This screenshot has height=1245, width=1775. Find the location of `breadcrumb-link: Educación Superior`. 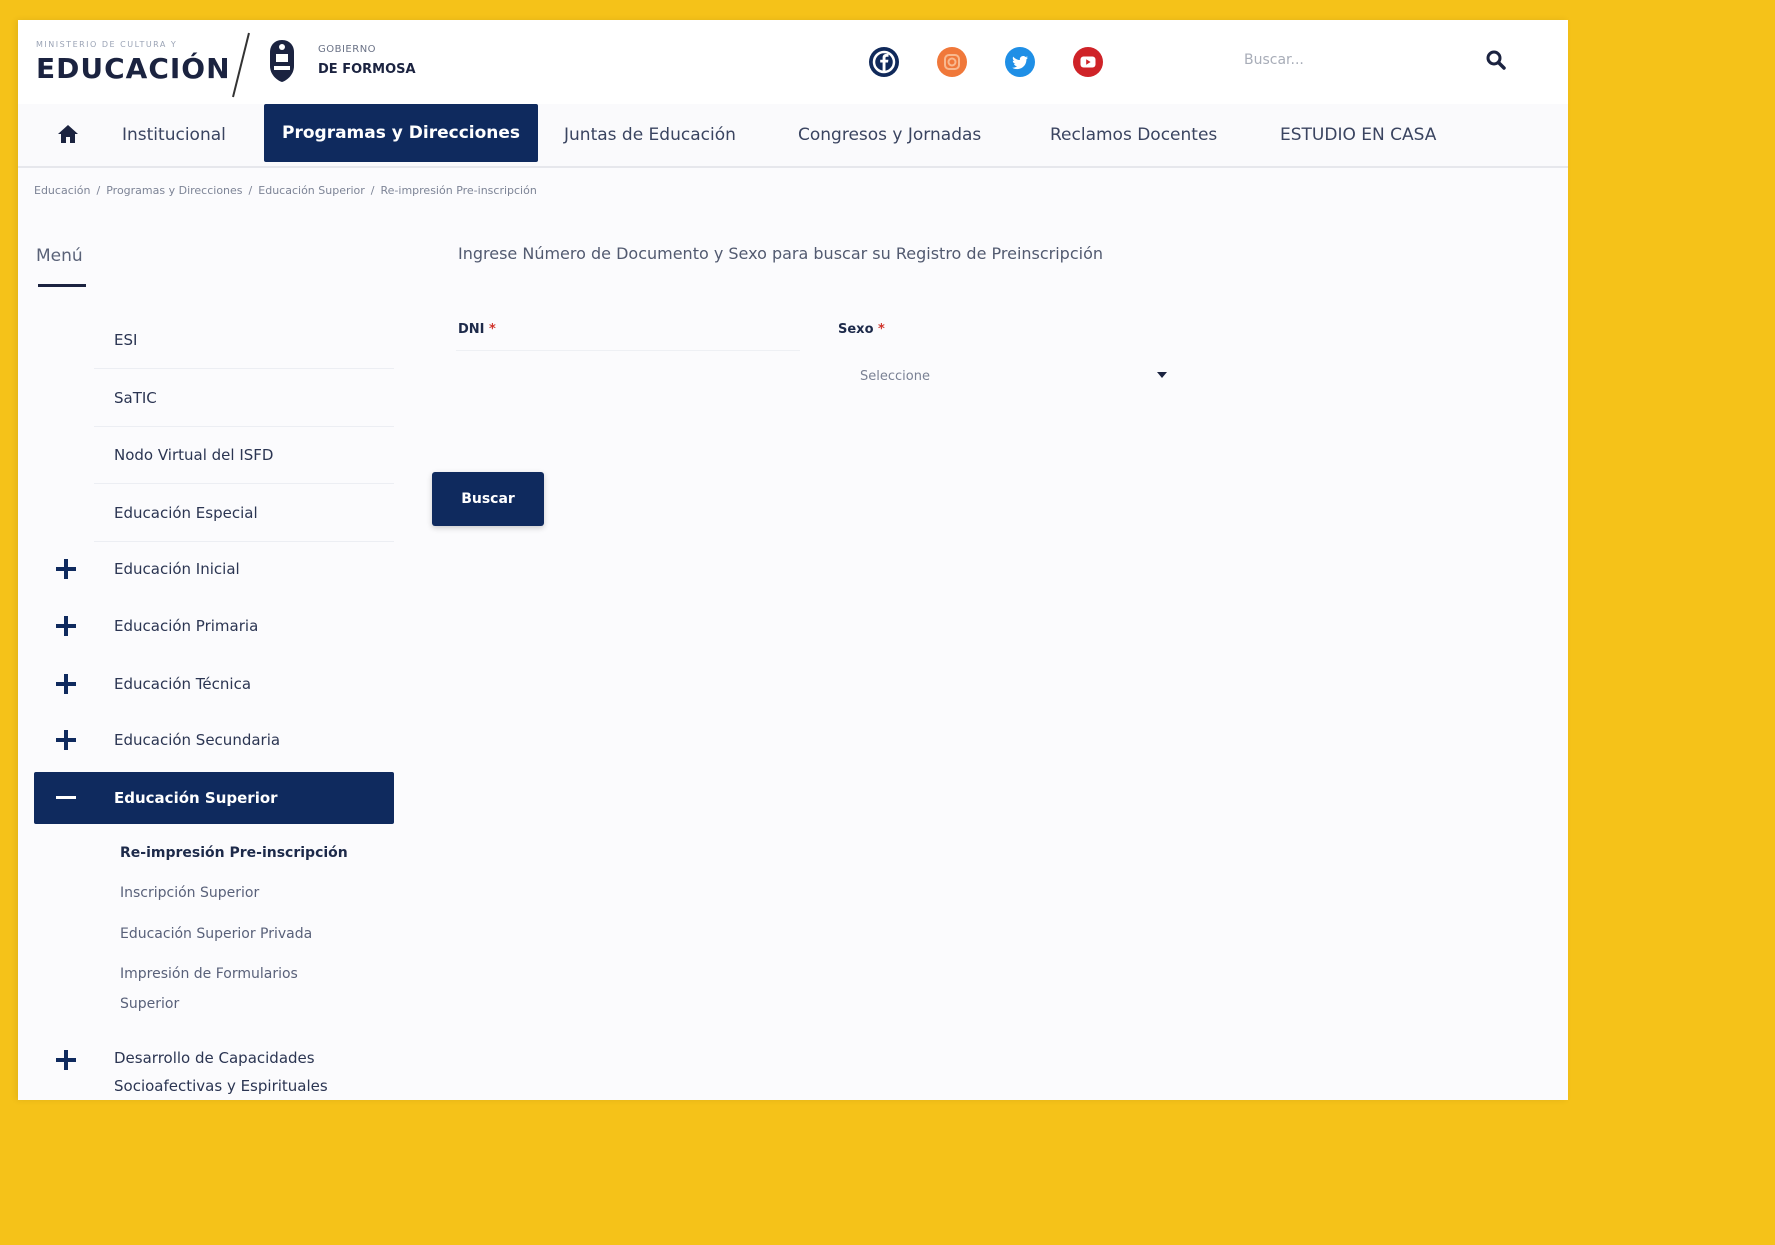

breadcrumb-link: Educación Superior is located at coordinates (311, 190).